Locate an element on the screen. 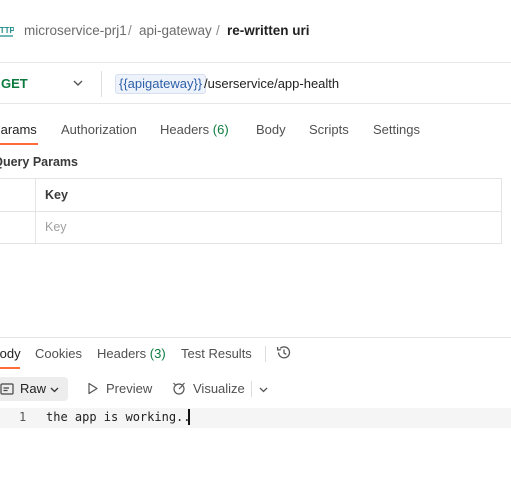 This screenshot has height=499, width=511. play-icon is located at coordinates (92, 388).